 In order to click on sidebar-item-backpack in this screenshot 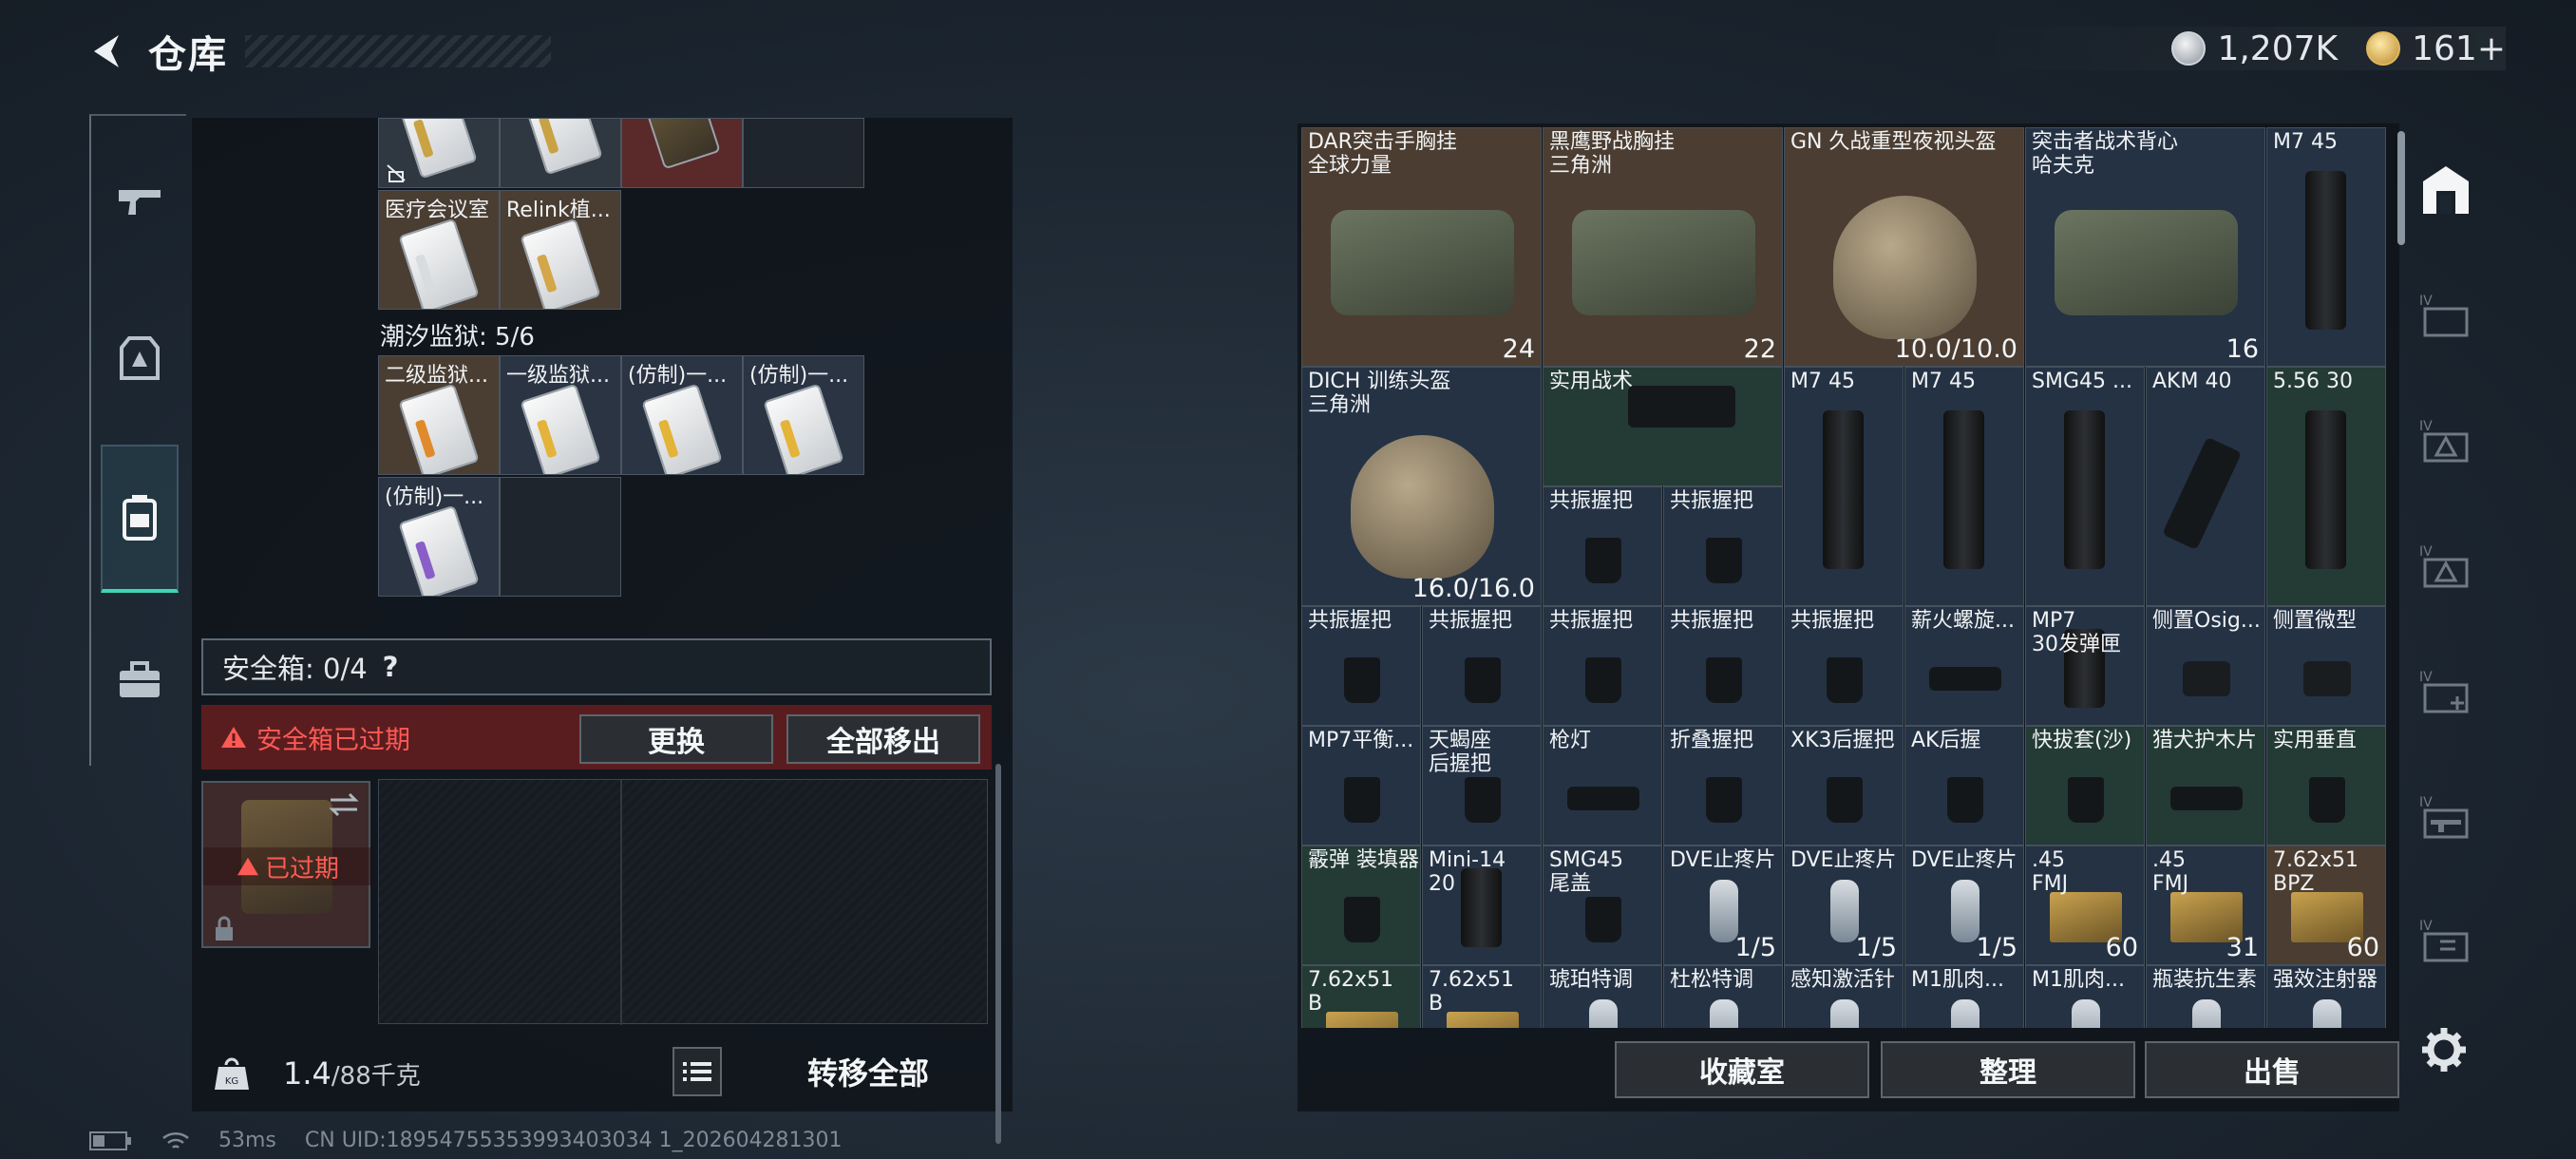, I will do `click(140, 519)`.